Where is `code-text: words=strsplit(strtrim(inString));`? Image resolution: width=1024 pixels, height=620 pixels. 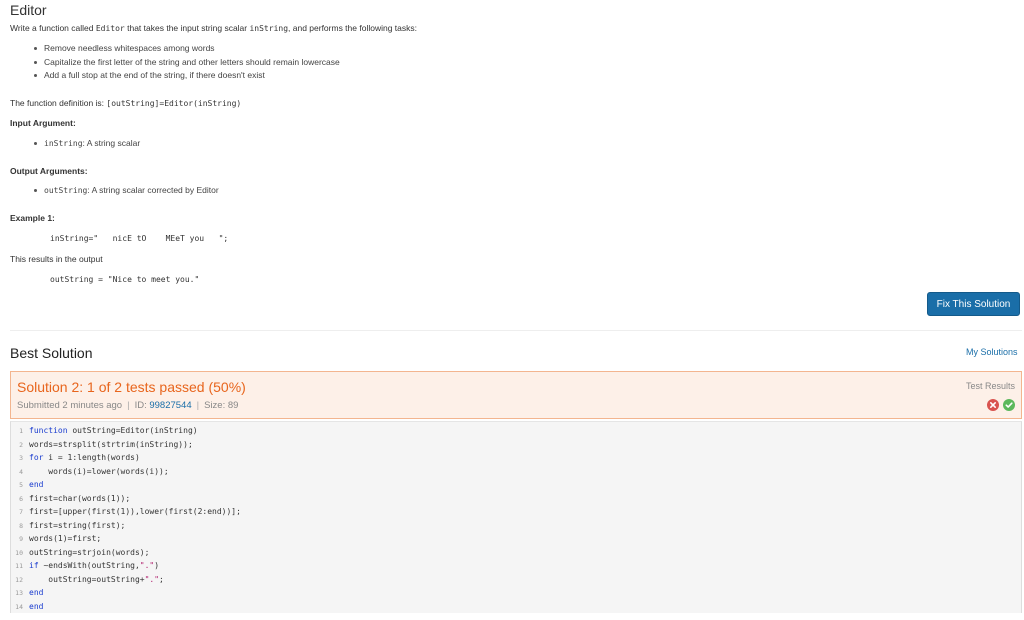
code-text: words=strsplit(strtrim(inString)); is located at coordinates (111, 444).